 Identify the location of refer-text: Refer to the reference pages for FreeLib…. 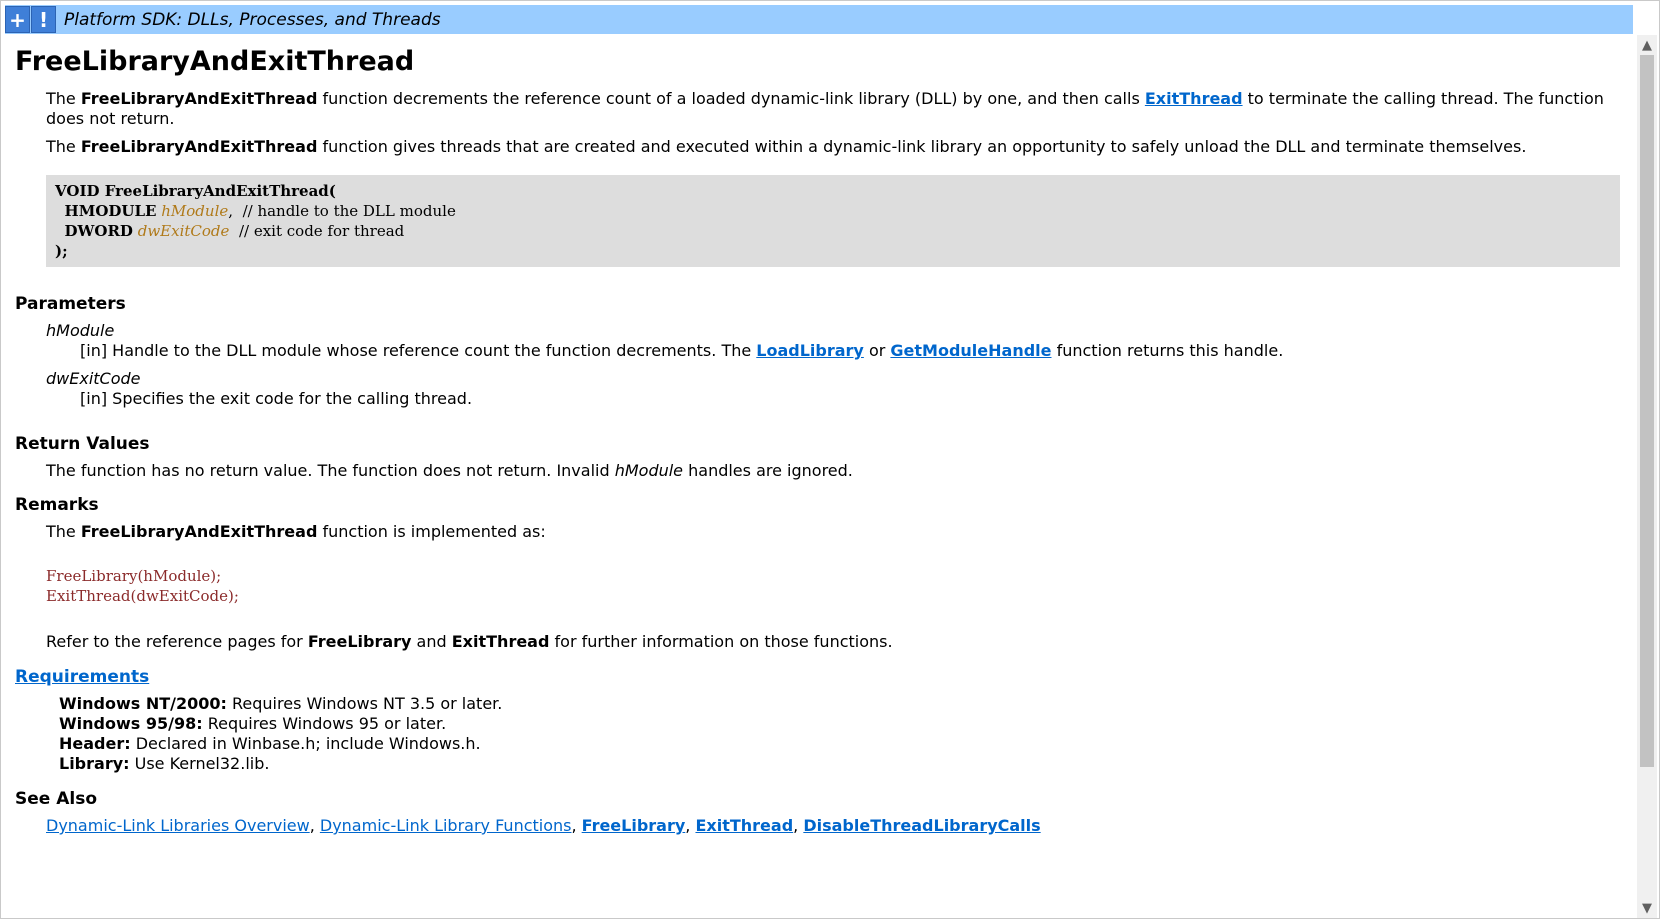
(469, 641).